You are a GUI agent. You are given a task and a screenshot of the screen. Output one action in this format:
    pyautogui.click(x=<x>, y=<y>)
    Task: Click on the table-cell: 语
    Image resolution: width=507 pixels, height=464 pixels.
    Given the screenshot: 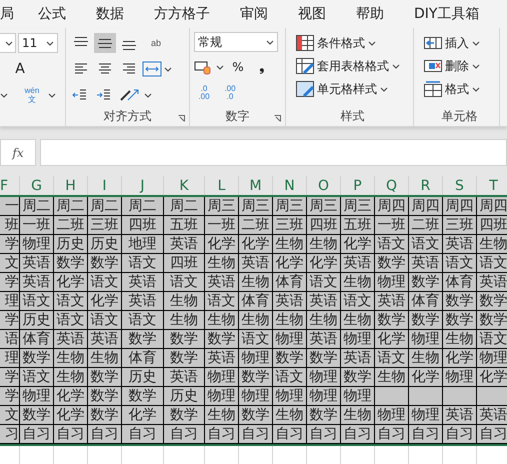 What is the action you would take?
    pyautogui.click(x=10, y=339)
    